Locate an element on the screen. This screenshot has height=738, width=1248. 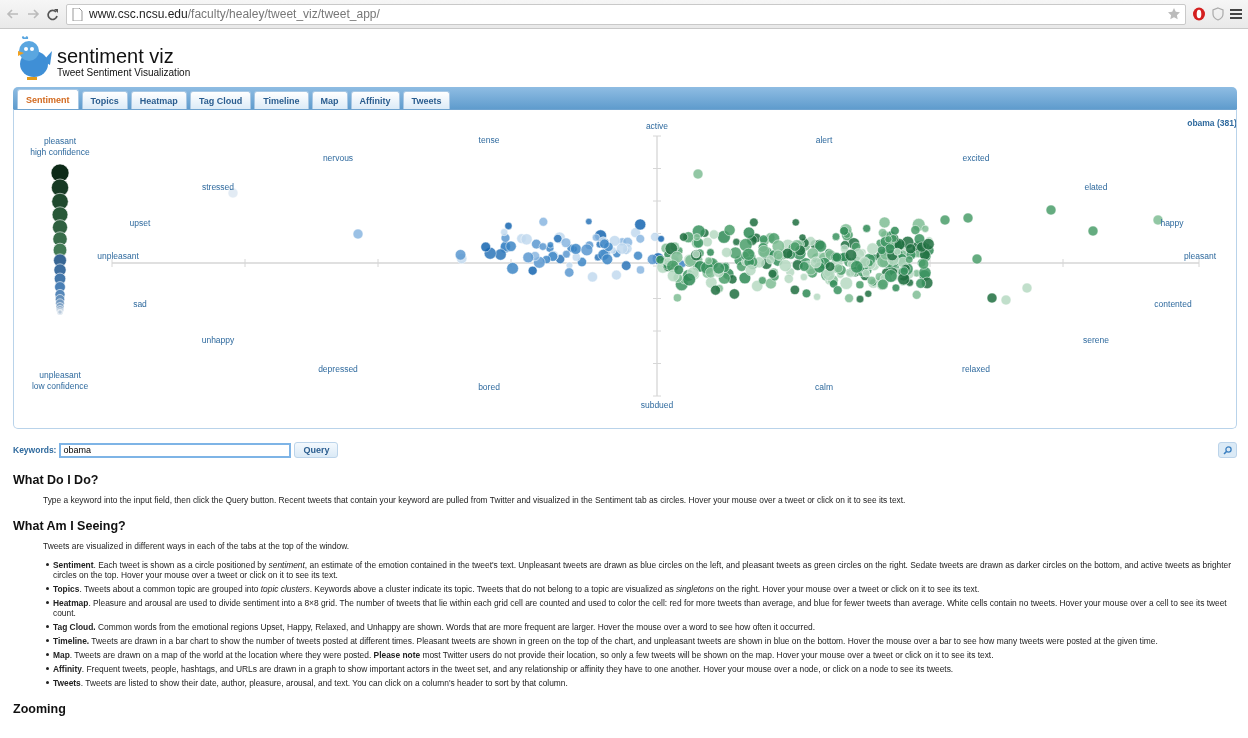
back-icon is located at coordinates (13, 14).